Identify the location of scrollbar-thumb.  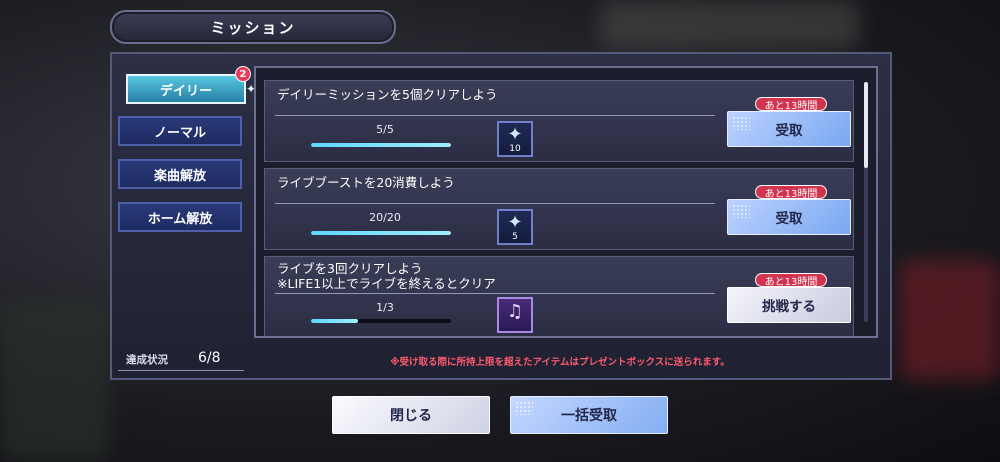
(866, 125).